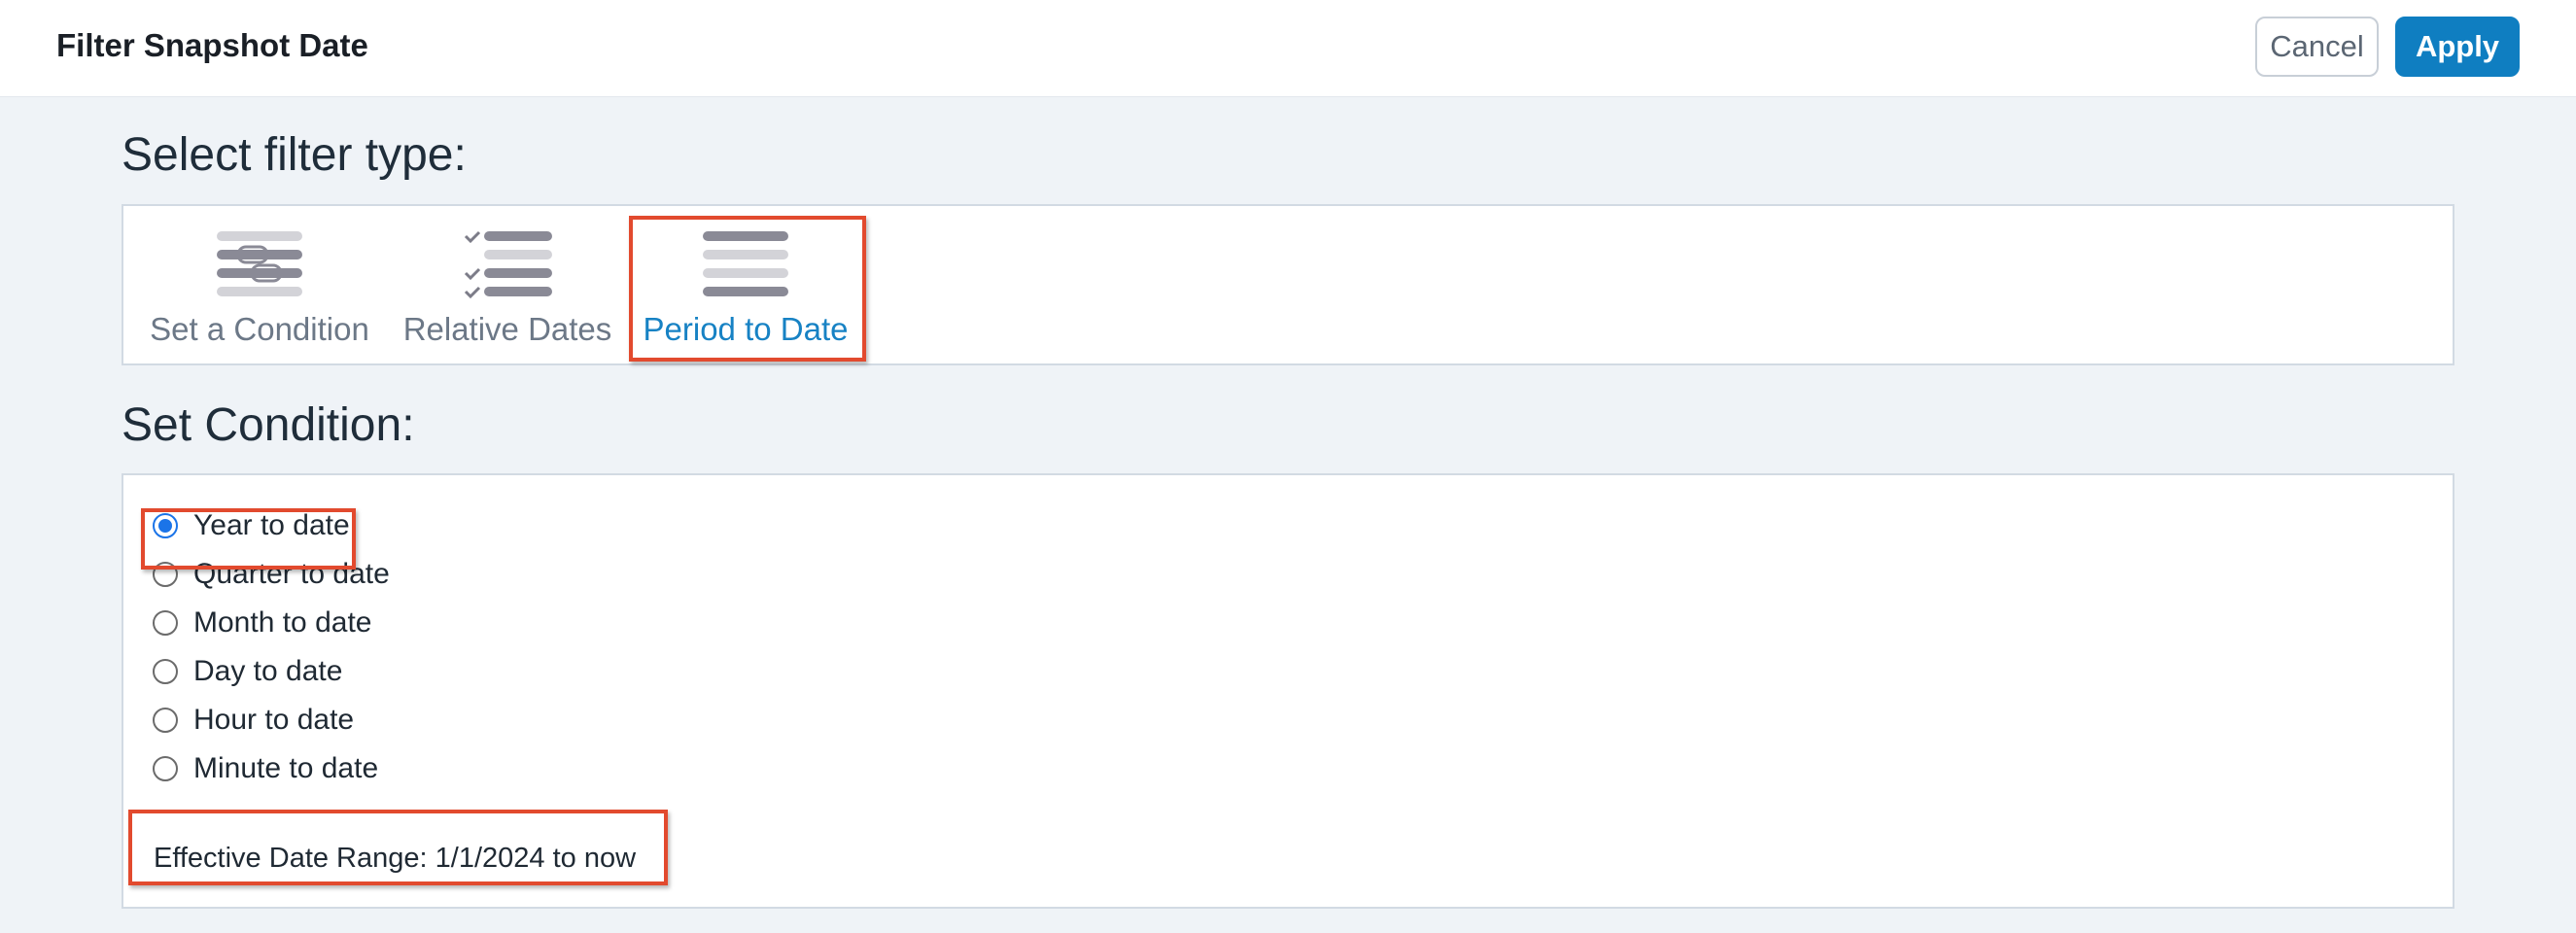 The width and height of the screenshot is (2576, 933). What do you see at coordinates (747, 289) in the screenshot?
I see `period-to-date-highlight` at bounding box center [747, 289].